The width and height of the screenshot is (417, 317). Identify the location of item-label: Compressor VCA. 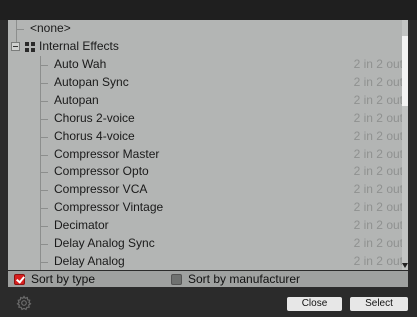
(101, 189).